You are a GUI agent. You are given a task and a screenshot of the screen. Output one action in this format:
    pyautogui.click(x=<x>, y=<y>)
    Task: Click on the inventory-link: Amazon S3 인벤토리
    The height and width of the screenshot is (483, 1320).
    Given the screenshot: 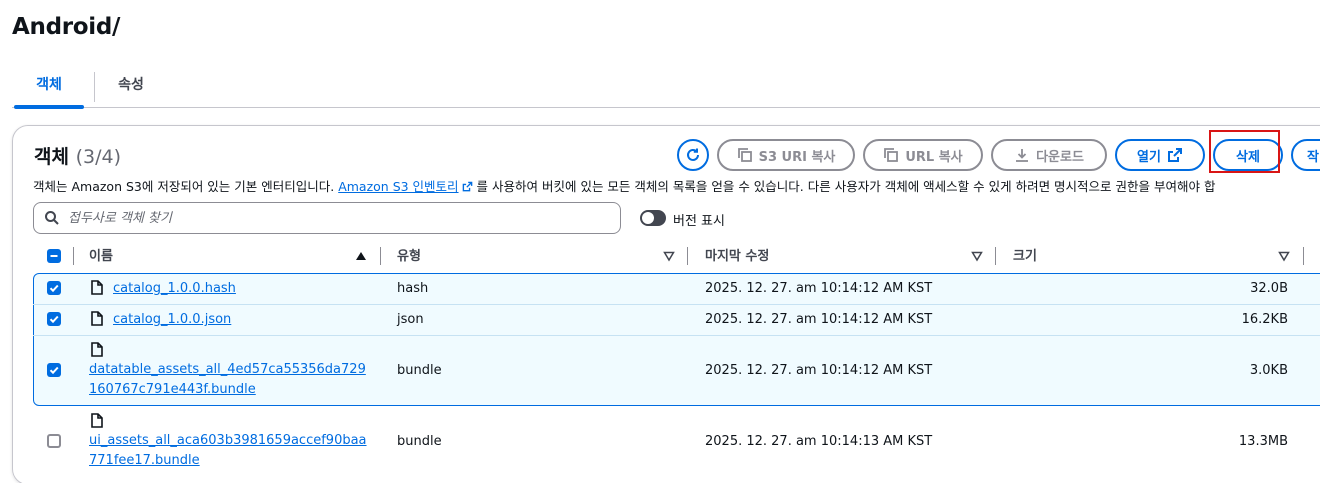 What is the action you would take?
    pyautogui.click(x=405, y=186)
    